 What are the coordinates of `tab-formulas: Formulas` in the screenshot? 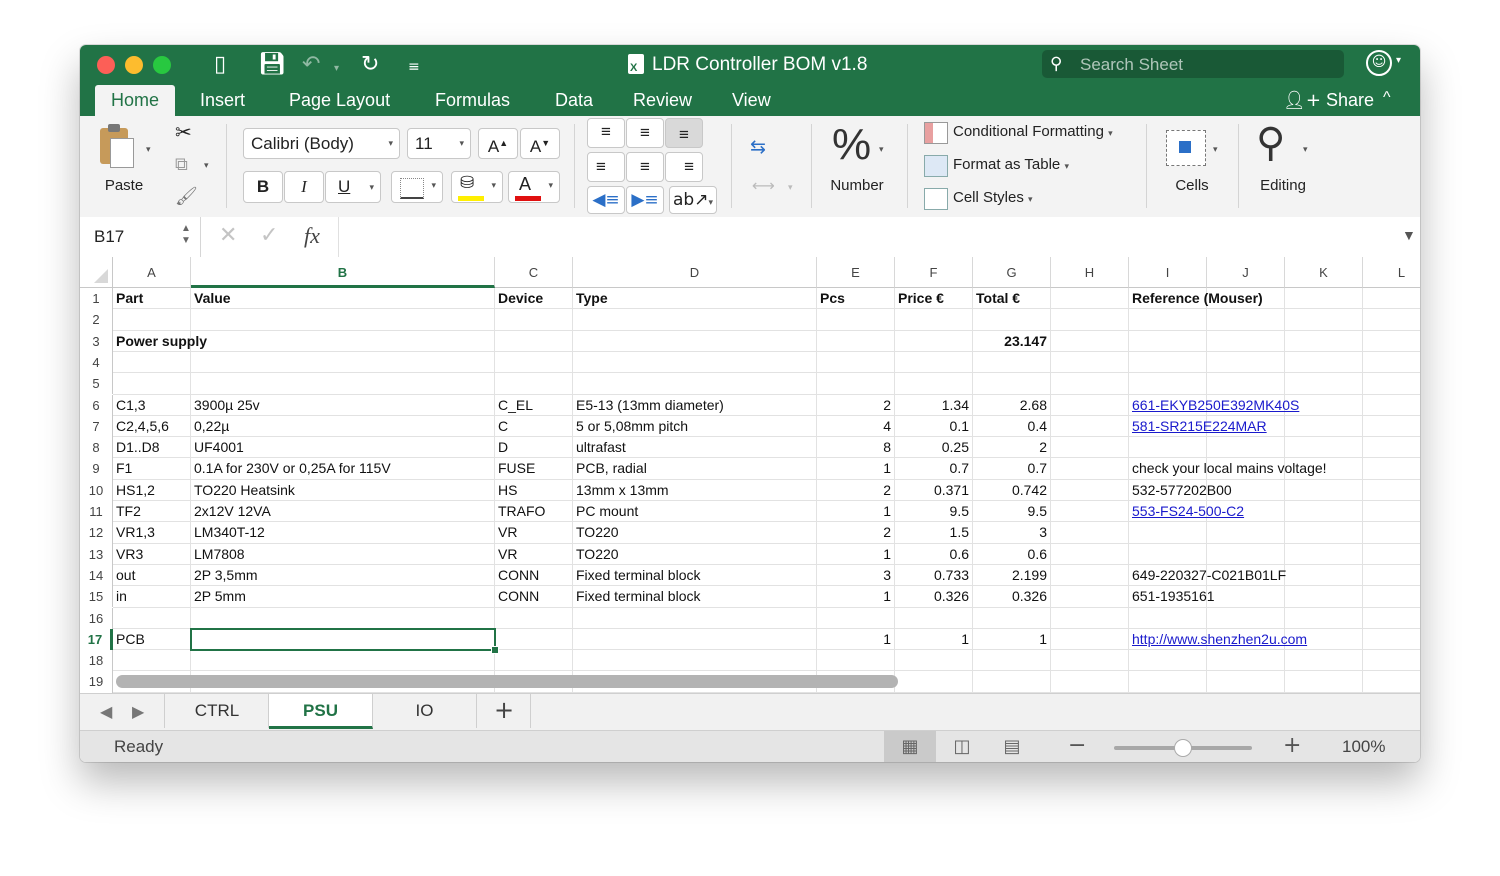 It's located at (472, 100).